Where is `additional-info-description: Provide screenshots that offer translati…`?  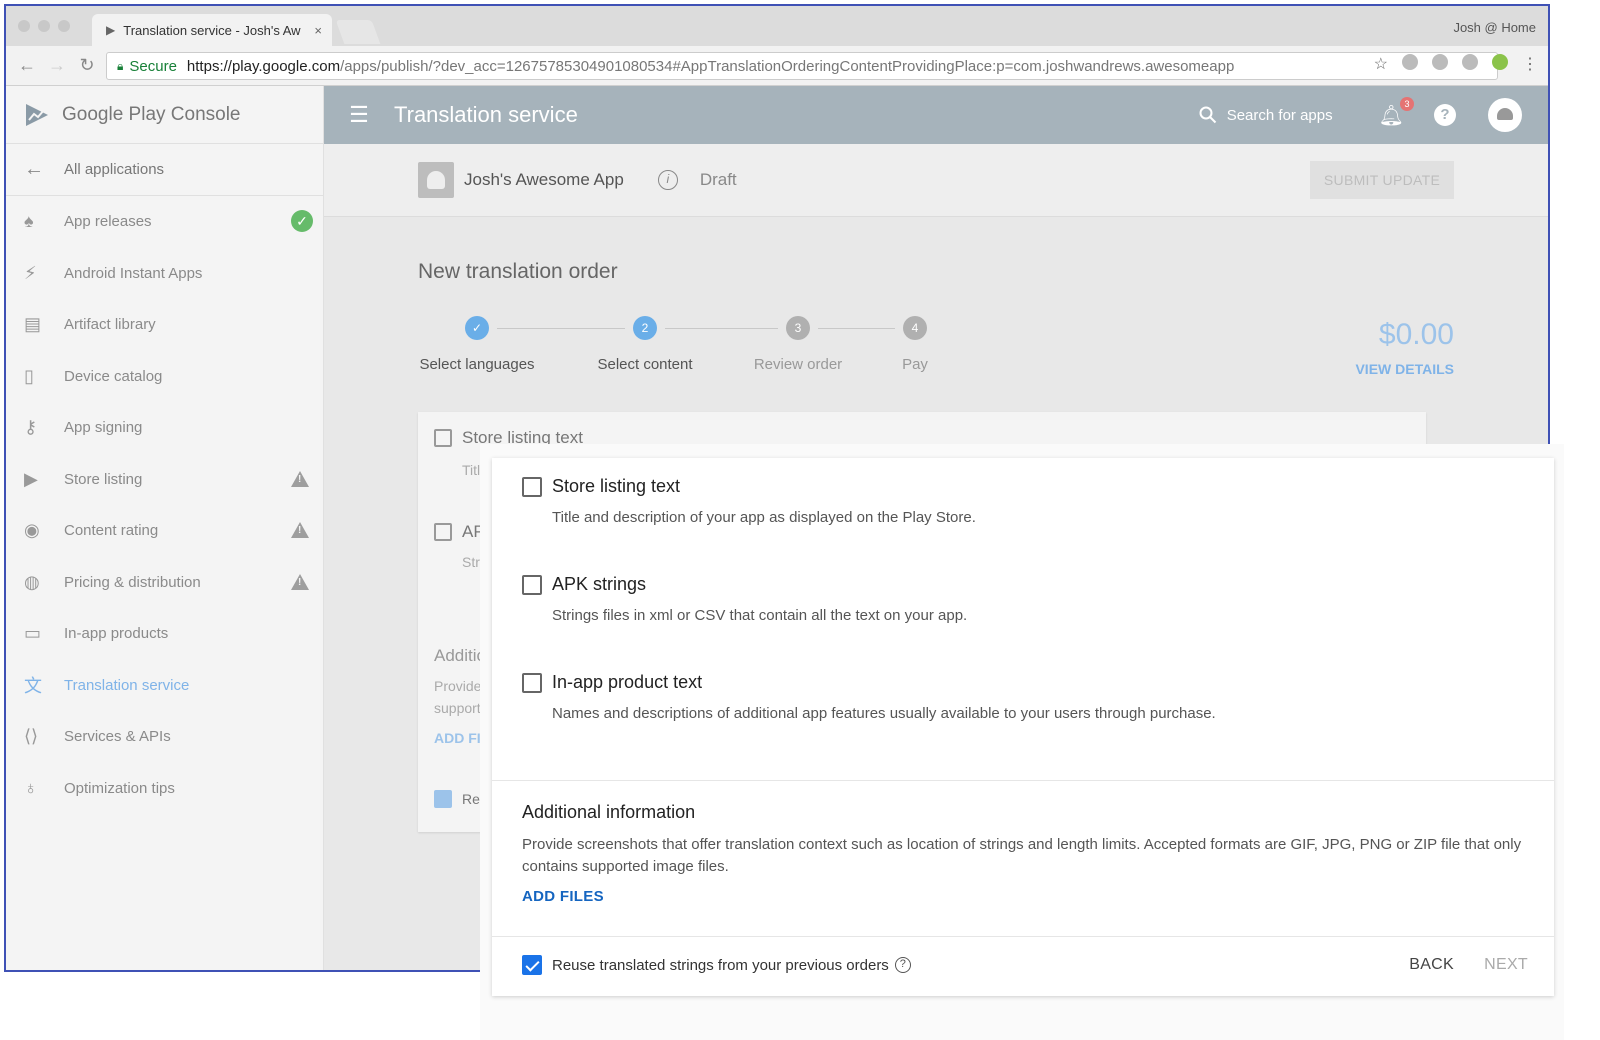
additional-info-description: Provide screenshots that offer translati… is located at coordinates (1022, 855).